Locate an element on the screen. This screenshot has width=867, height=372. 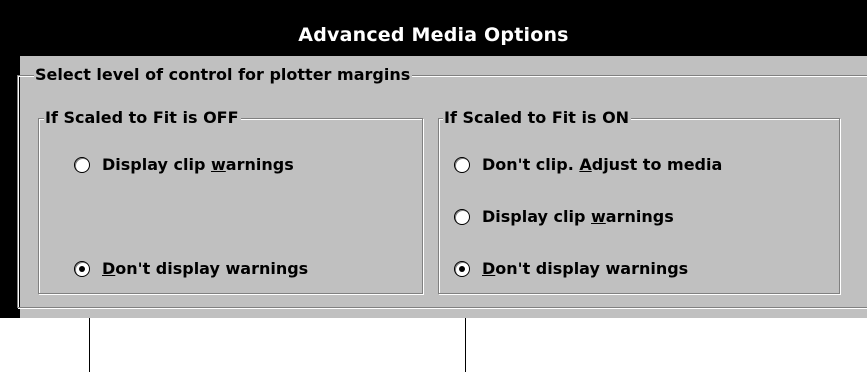
window-title: Advanced Media Options is located at coordinates (433, 35).